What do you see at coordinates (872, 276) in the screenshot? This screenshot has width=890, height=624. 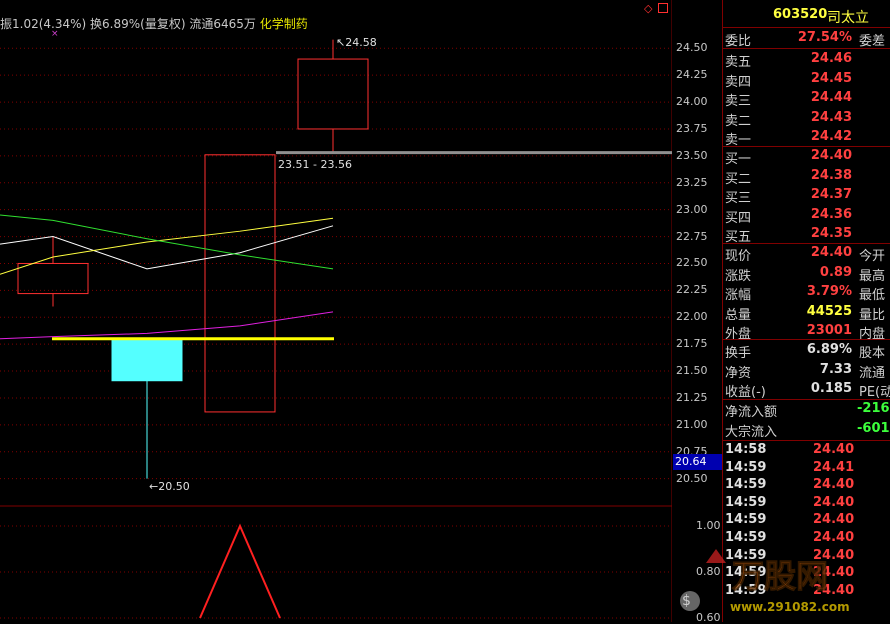 I see `row-label-secondary: 最高` at bounding box center [872, 276].